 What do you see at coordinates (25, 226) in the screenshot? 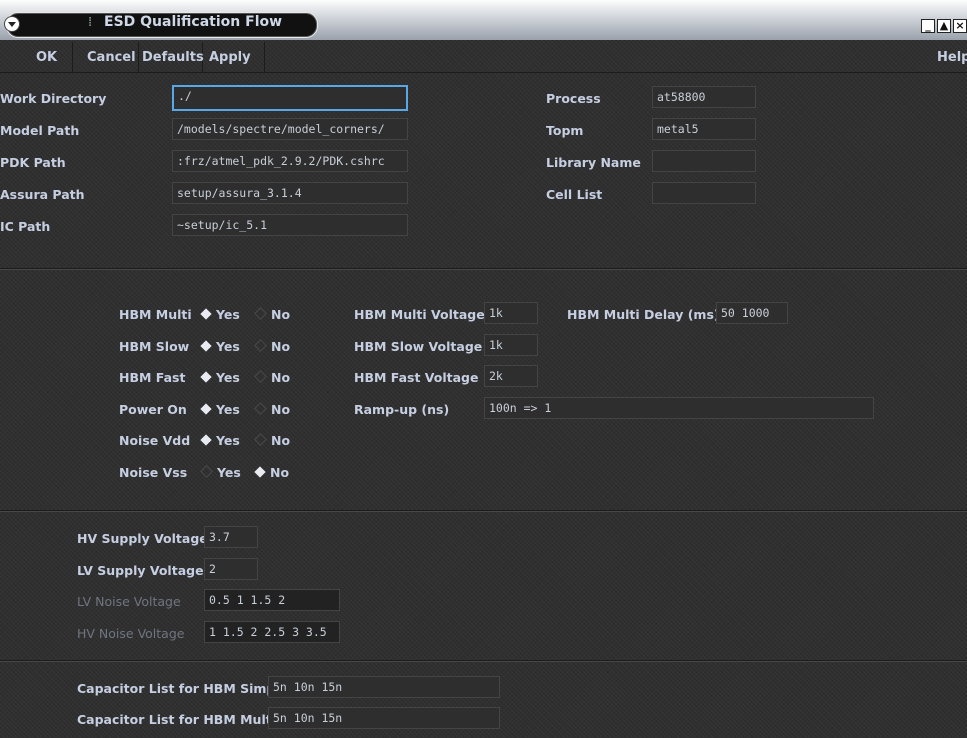
I see `ic-path-label: IC Path` at bounding box center [25, 226].